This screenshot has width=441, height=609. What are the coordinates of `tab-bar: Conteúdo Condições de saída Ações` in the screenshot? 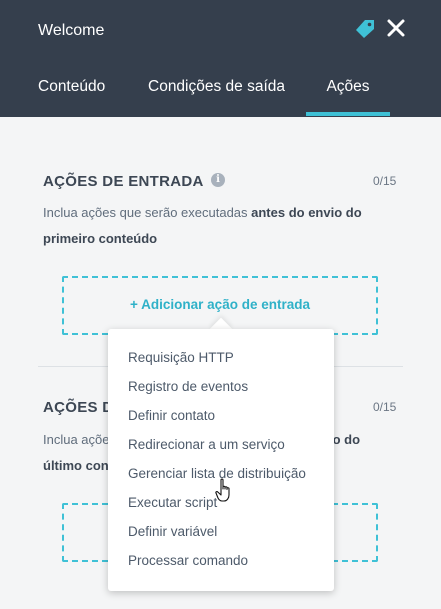 It's located at (220, 97).